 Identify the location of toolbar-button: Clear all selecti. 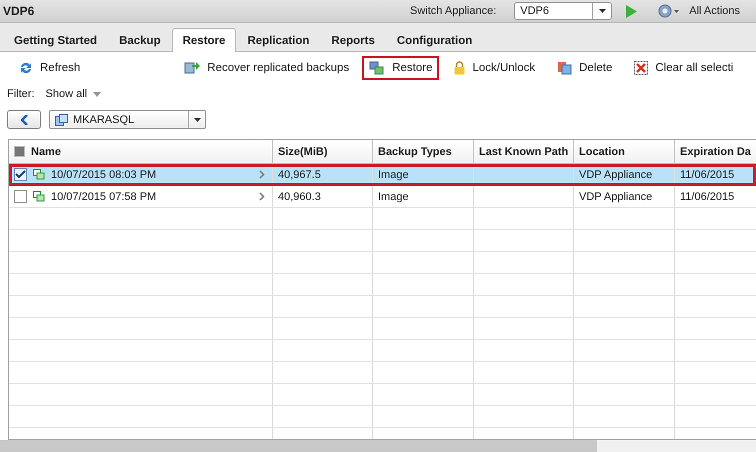
(683, 68).